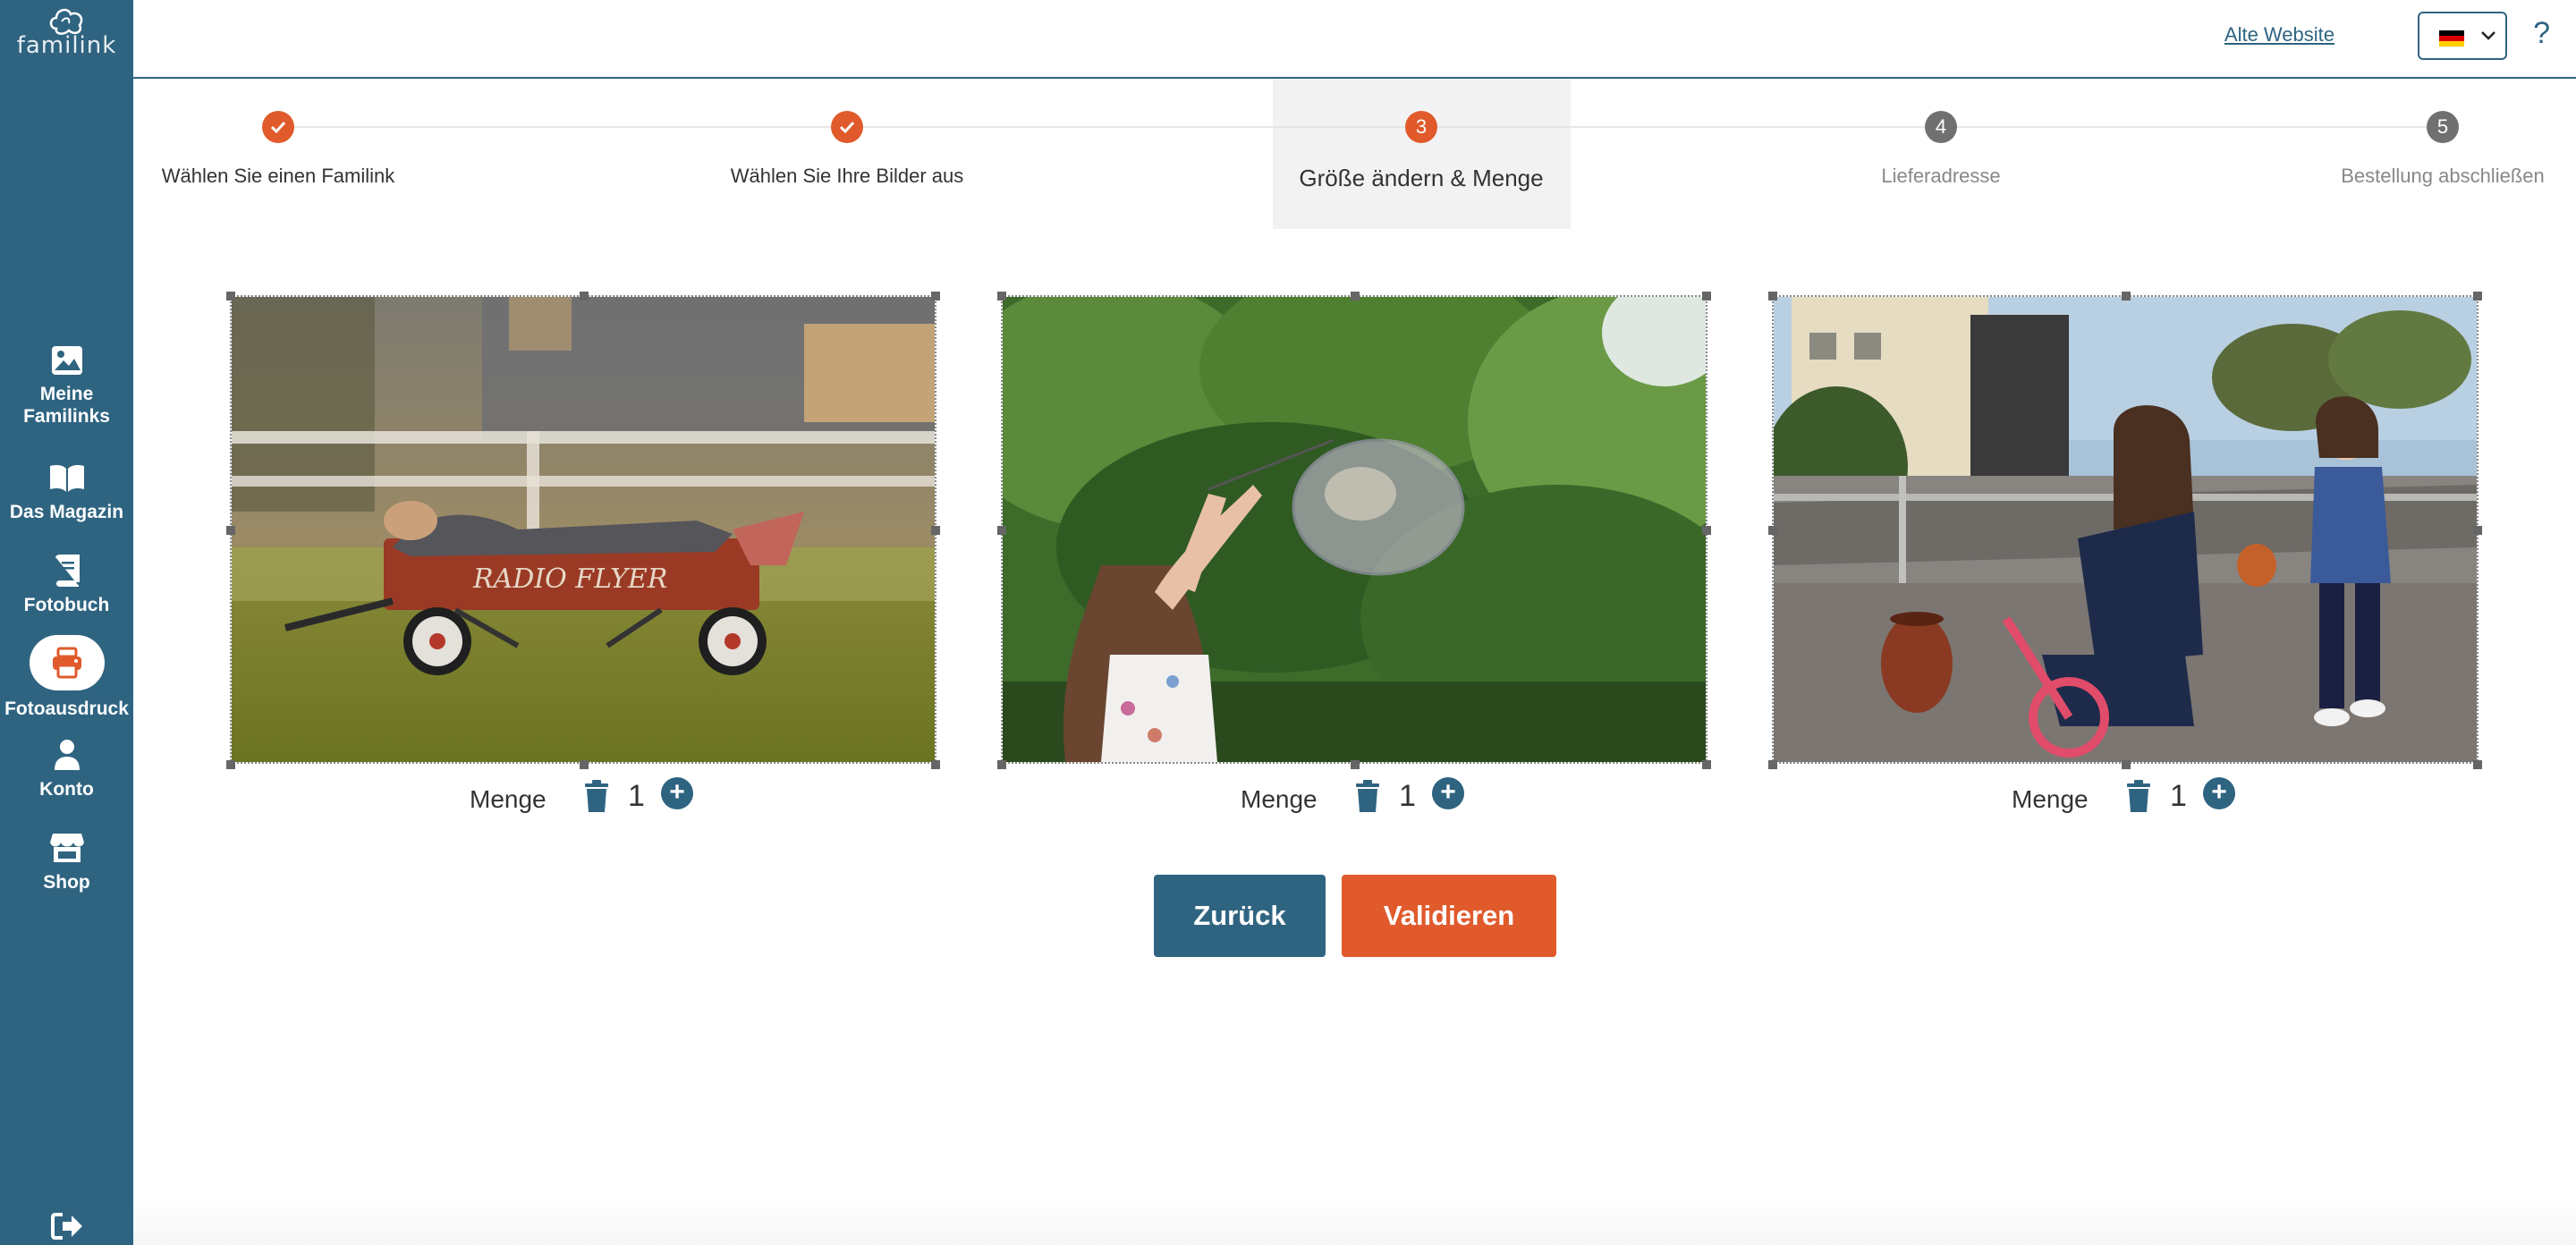 This screenshot has width=2576, height=1245. I want to click on sidebar-item-meine-familinks: Meine Familinks, so click(66, 386).